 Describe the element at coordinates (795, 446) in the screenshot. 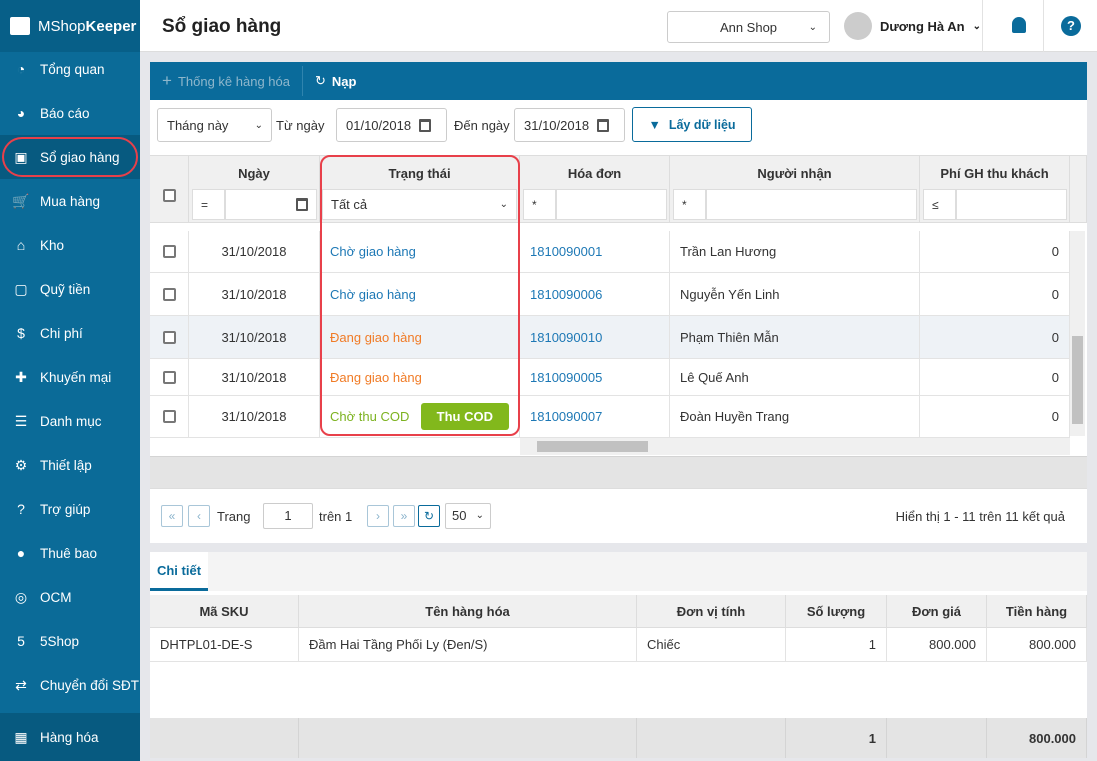

I see `horizontal-scrollbar` at that location.